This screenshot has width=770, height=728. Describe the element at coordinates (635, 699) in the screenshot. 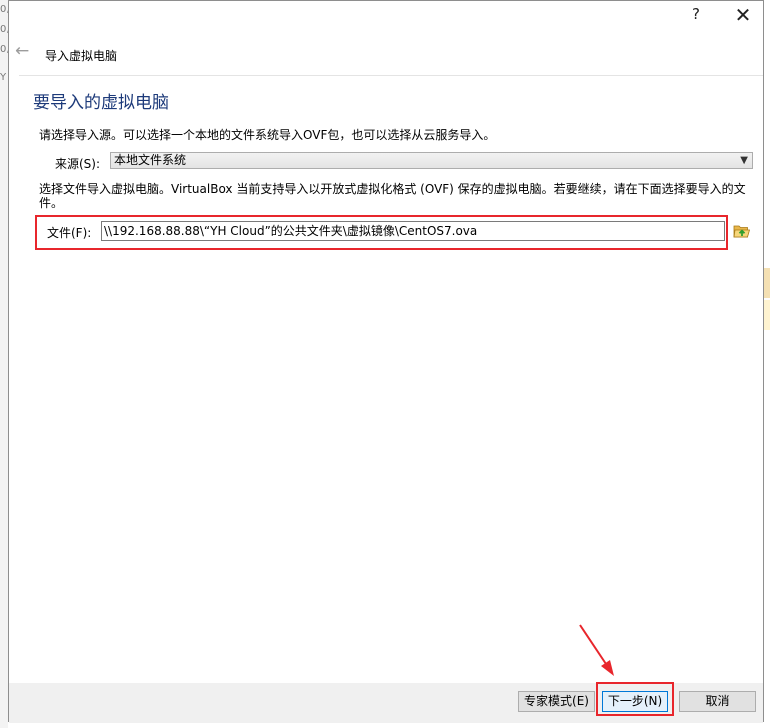

I see `next-button-annotation-box` at that location.